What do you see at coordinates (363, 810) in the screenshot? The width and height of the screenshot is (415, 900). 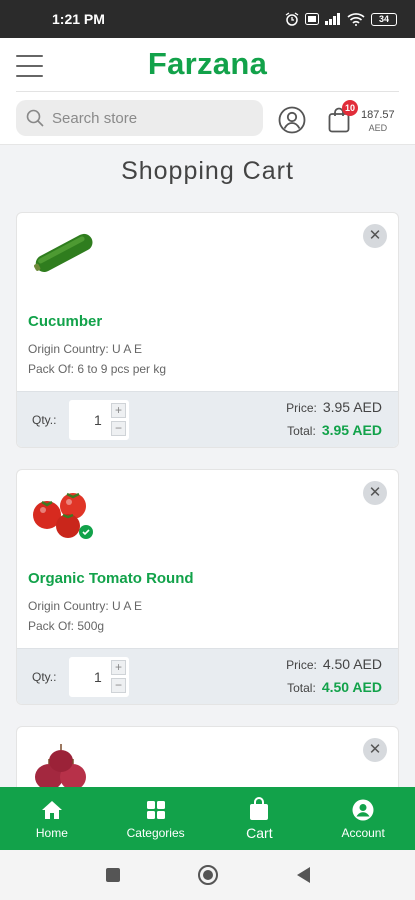 I see `account-icon` at bounding box center [363, 810].